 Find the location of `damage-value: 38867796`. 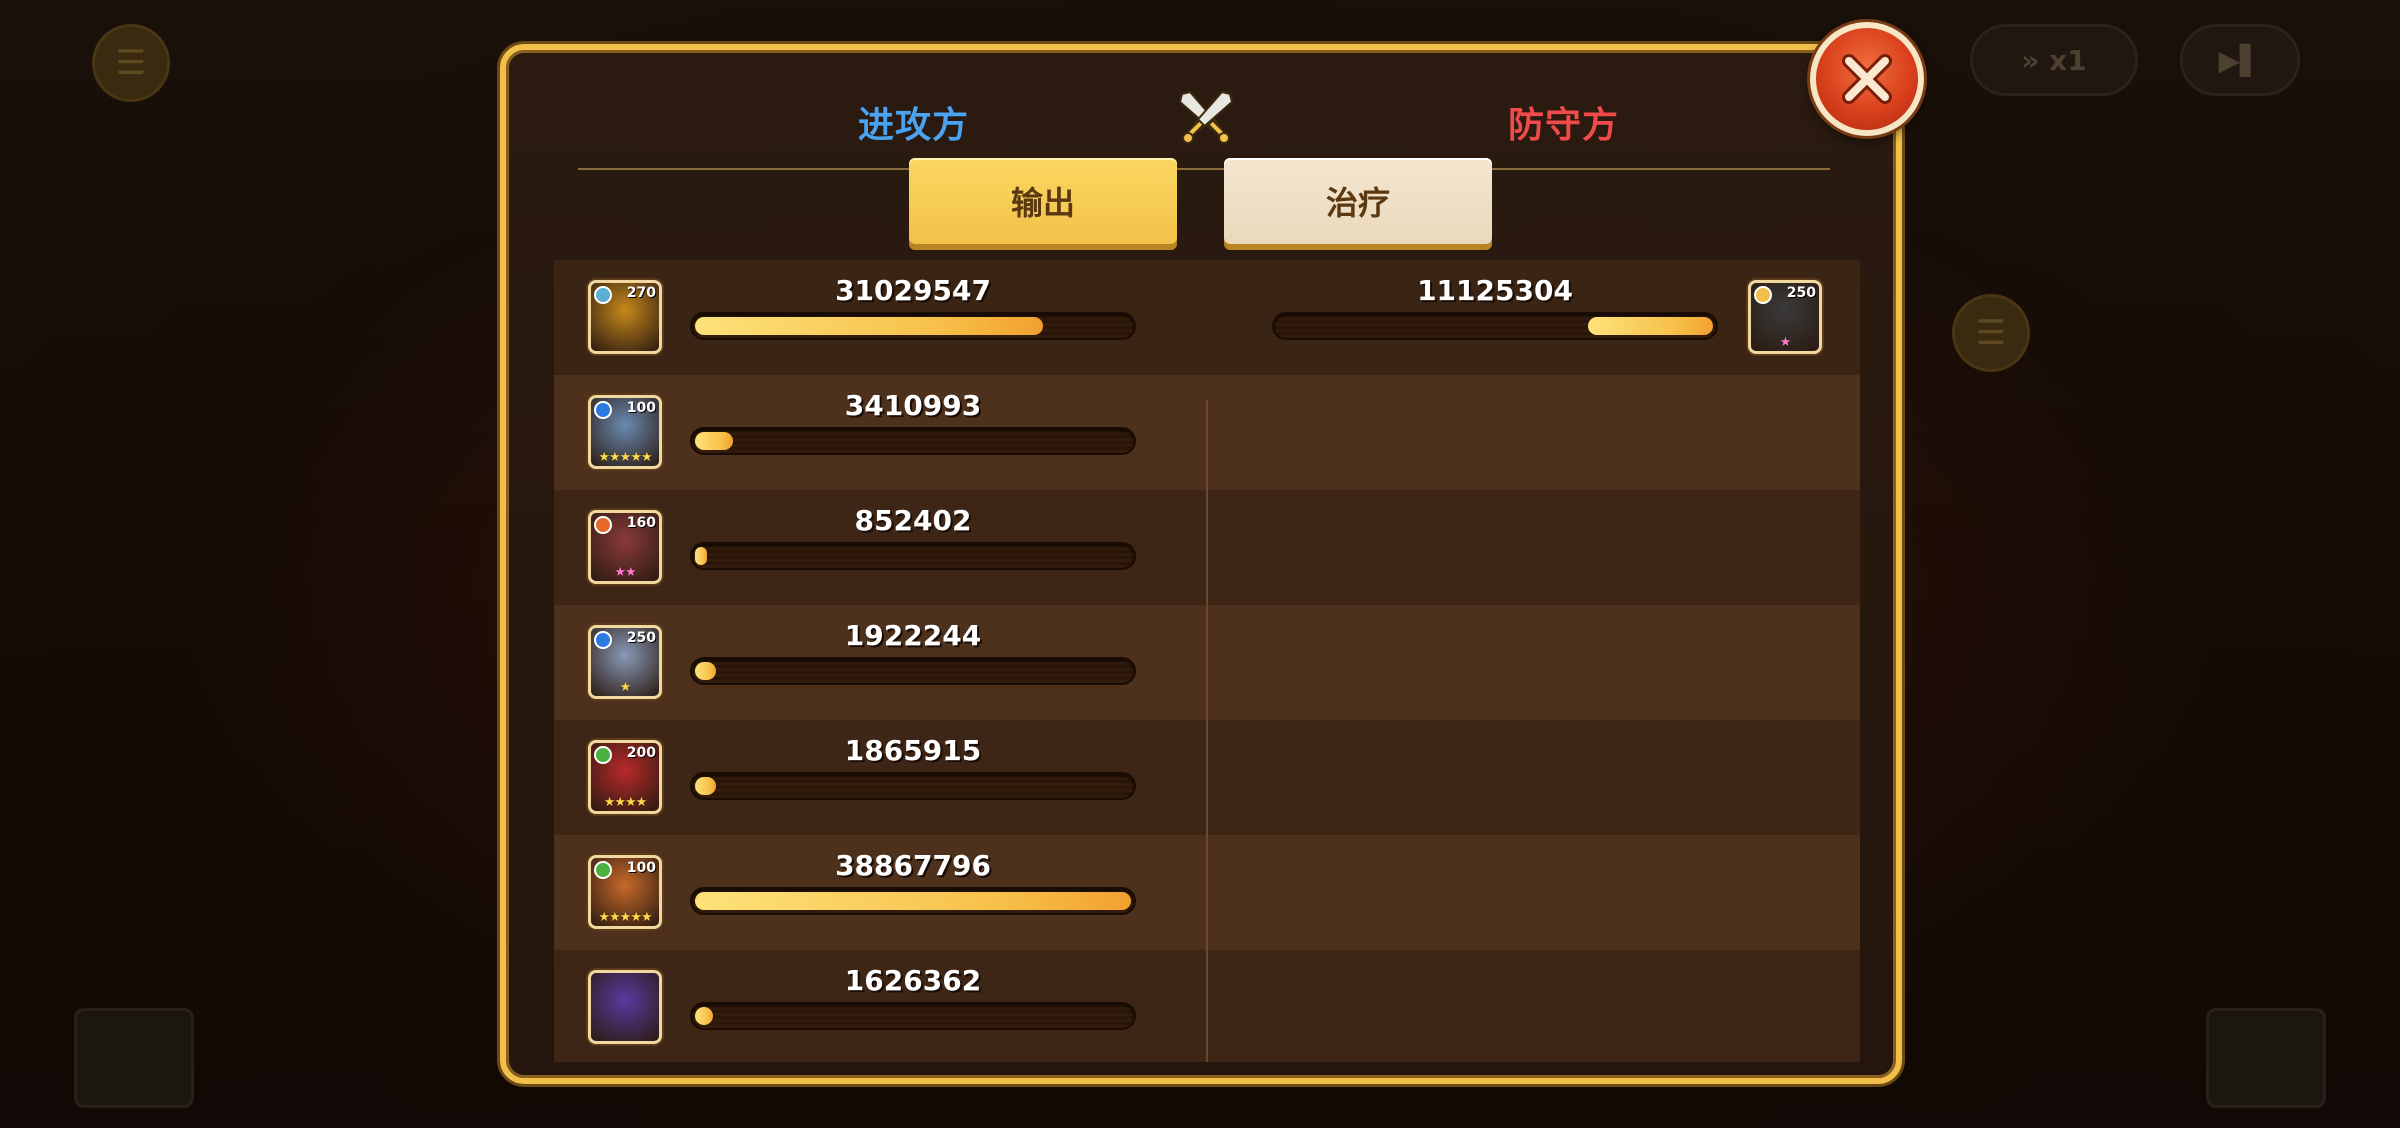

damage-value: 38867796 is located at coordinates (913, 865).